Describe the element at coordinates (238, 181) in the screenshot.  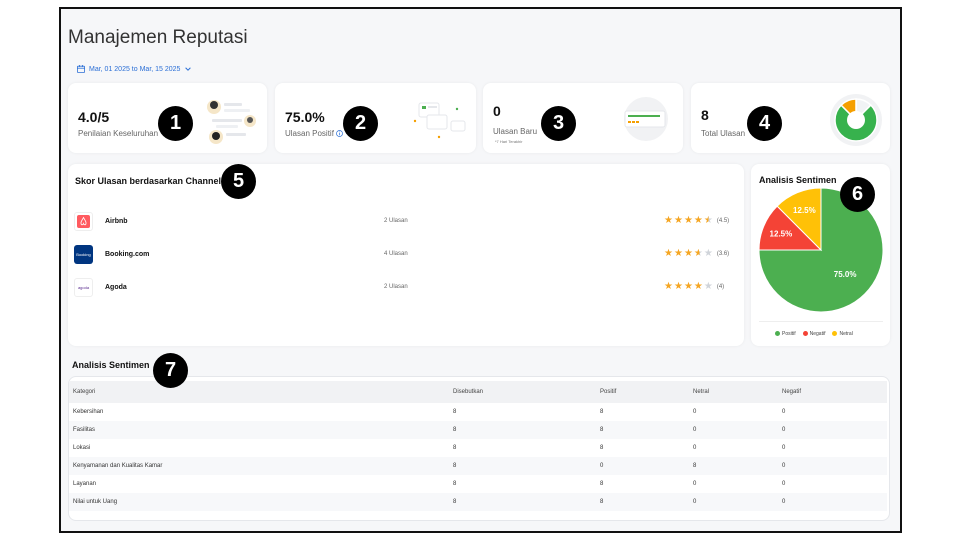
I see `annotation-badge-5: 5` at that location.